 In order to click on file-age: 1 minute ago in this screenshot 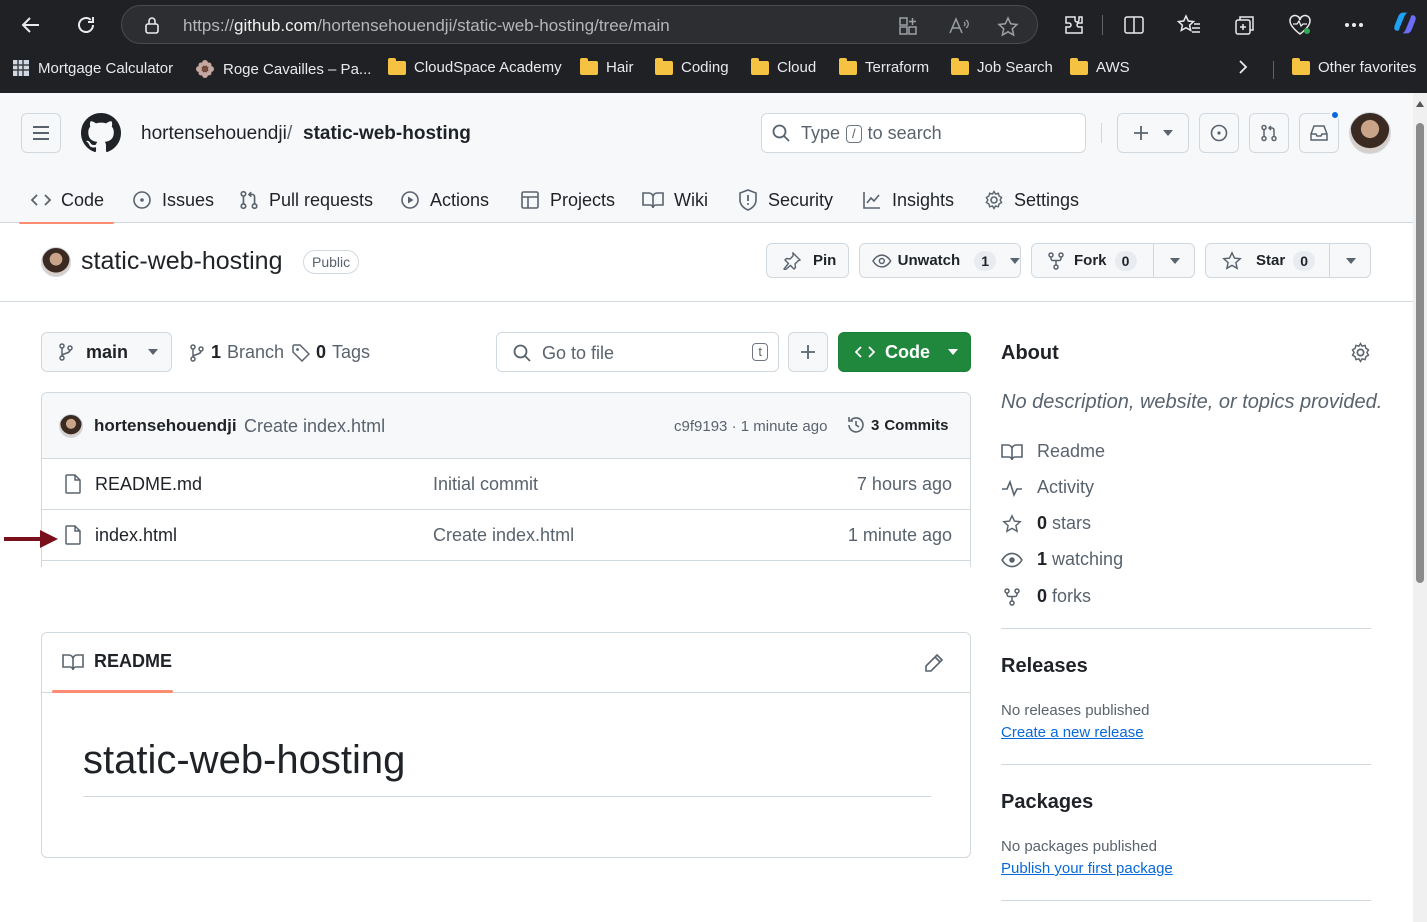, I will do `click(899, 535)`.